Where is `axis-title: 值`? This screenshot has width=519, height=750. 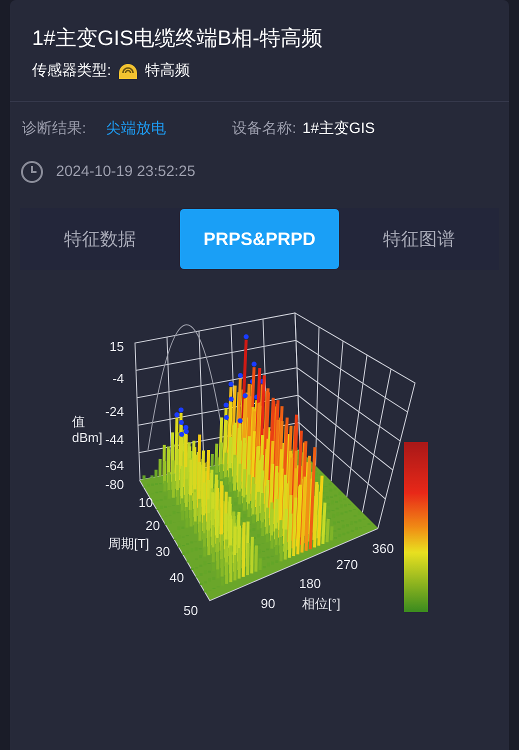
axis-title: 值 is located at coordinates (78, 421).